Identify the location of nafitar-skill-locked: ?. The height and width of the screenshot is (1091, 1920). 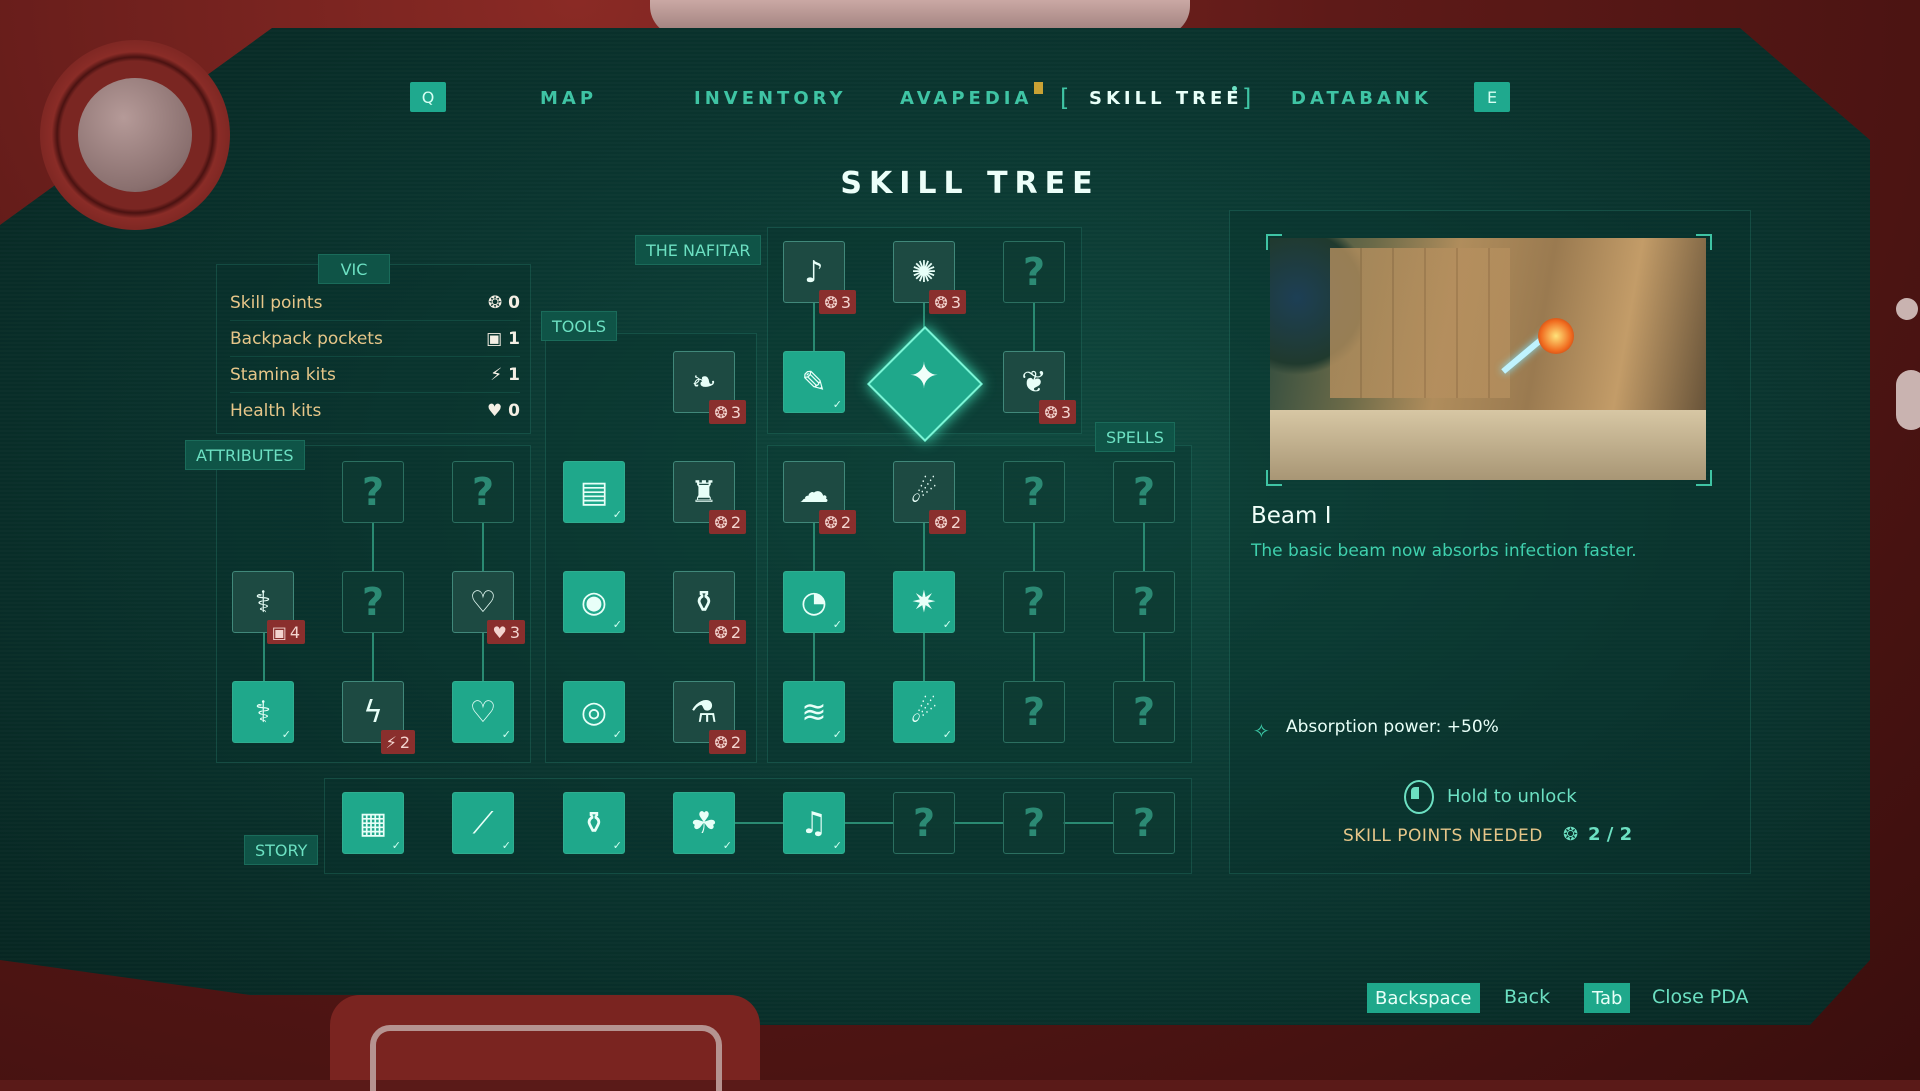
(1034, 272).